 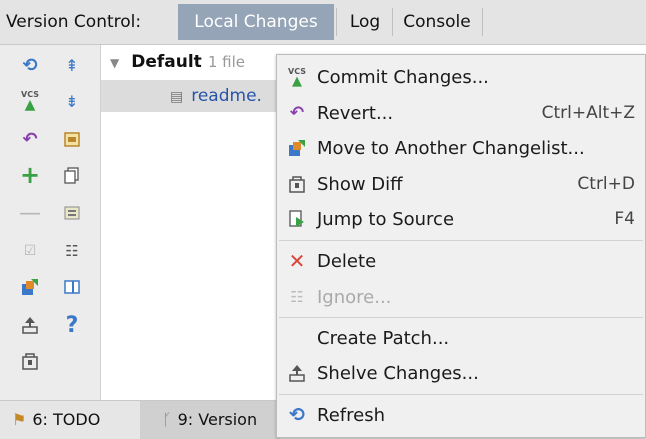 What do you see at coordinates (72, 101) in the screenshot?
I see `collapse-all-icon: ⇟` at bounding box center [72, 101].